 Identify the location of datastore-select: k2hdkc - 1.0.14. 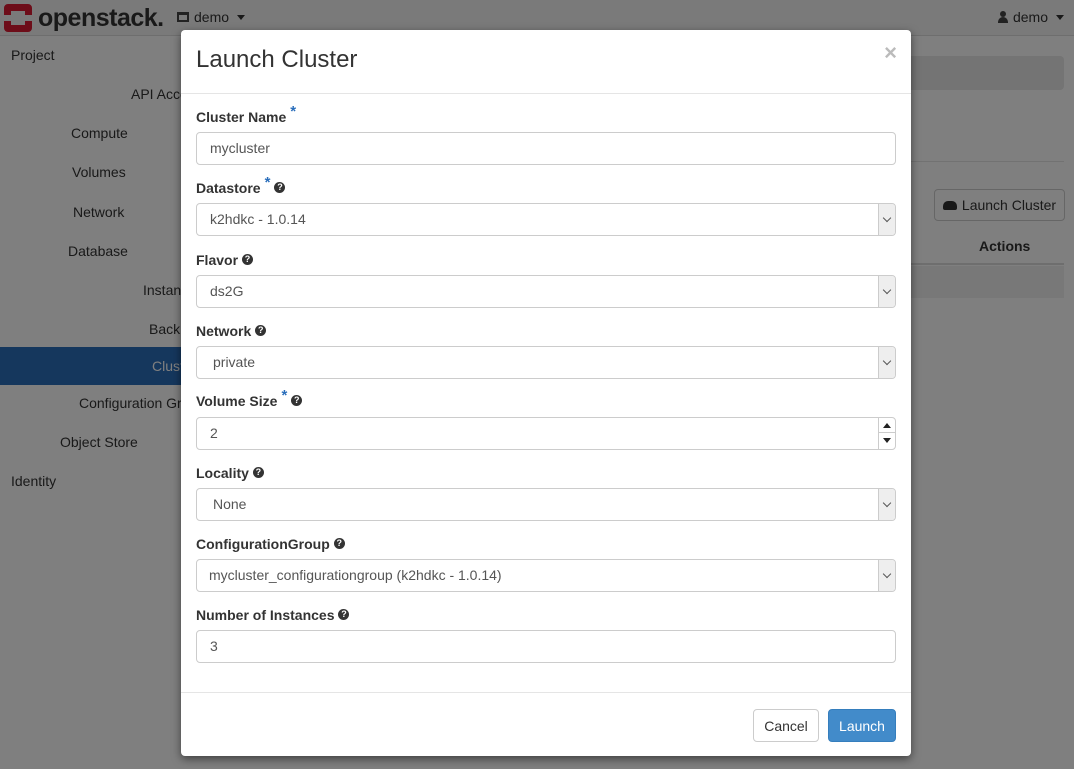
(546, 219).